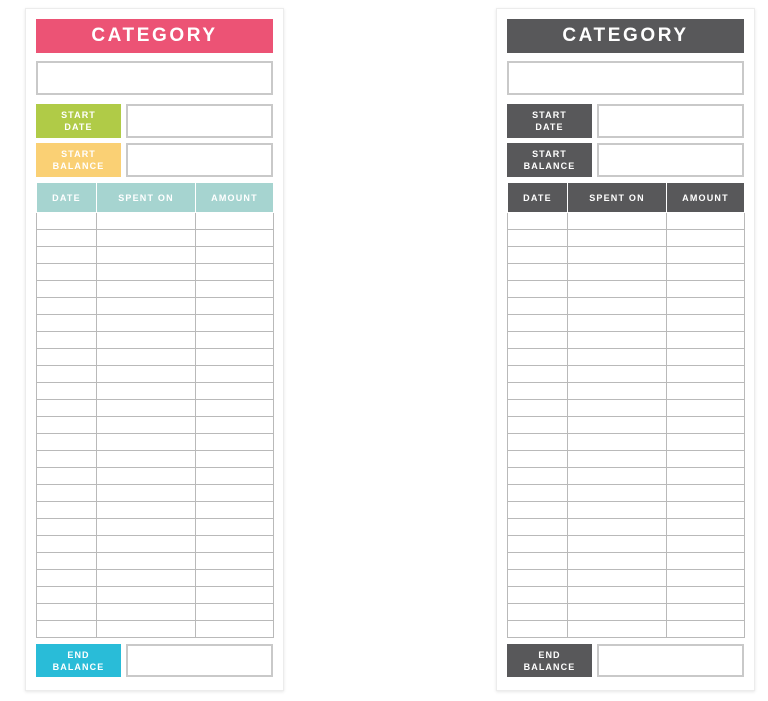 This screenshot has width=768, height=701. What do you see at coordinates (670, 160) in the screenshot?
I see `start-balance-input-grayscale` at bounding box center [670, 160].